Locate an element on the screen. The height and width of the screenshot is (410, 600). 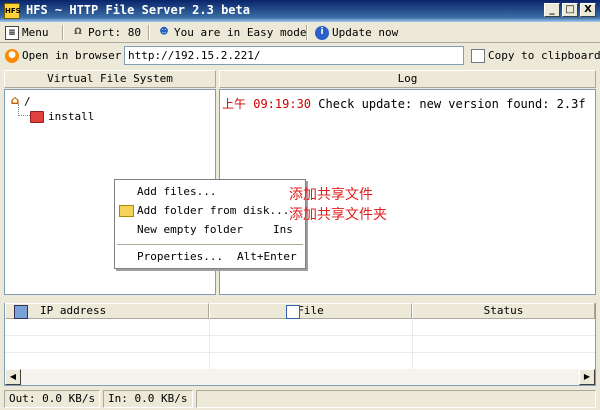
open-in-browser-label: Open in browser is located at coordinates (72, 55).